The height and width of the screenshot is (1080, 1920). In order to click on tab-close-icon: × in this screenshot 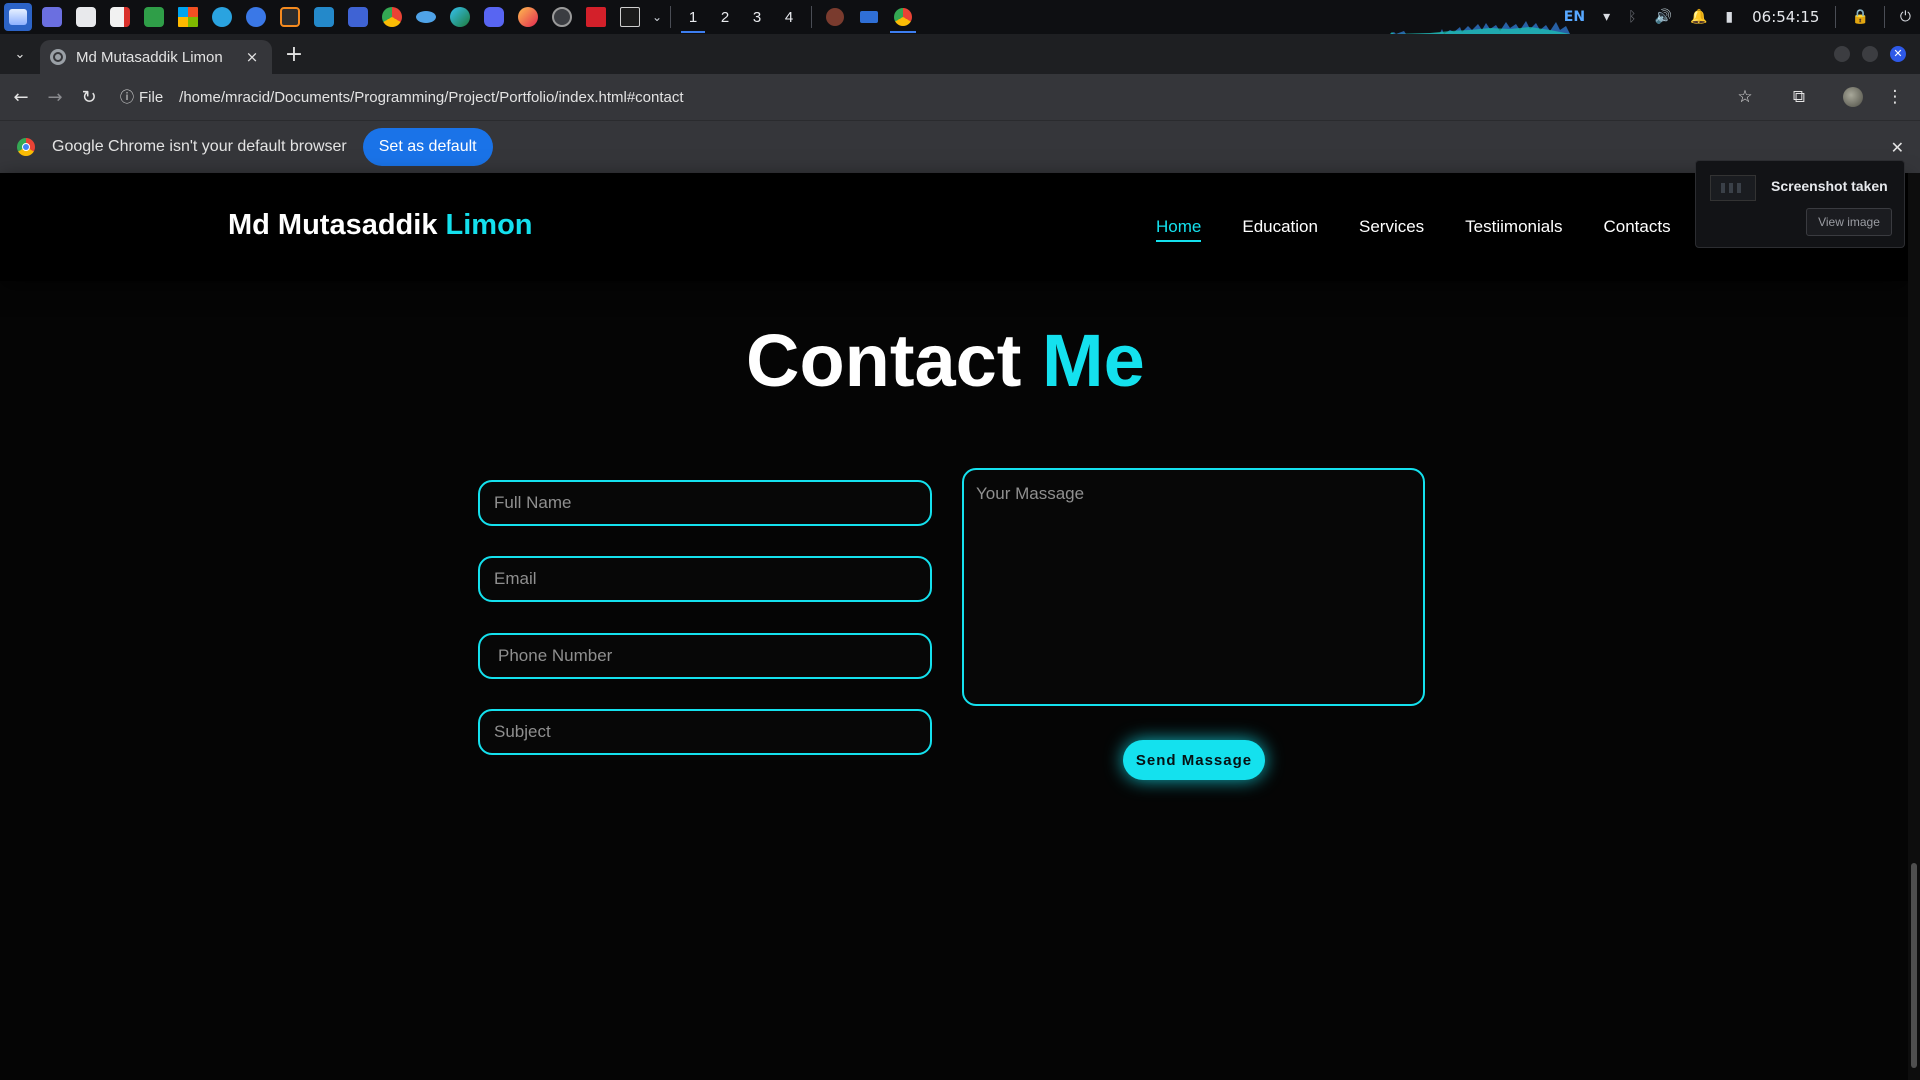, I will do `click(252, 57)`.